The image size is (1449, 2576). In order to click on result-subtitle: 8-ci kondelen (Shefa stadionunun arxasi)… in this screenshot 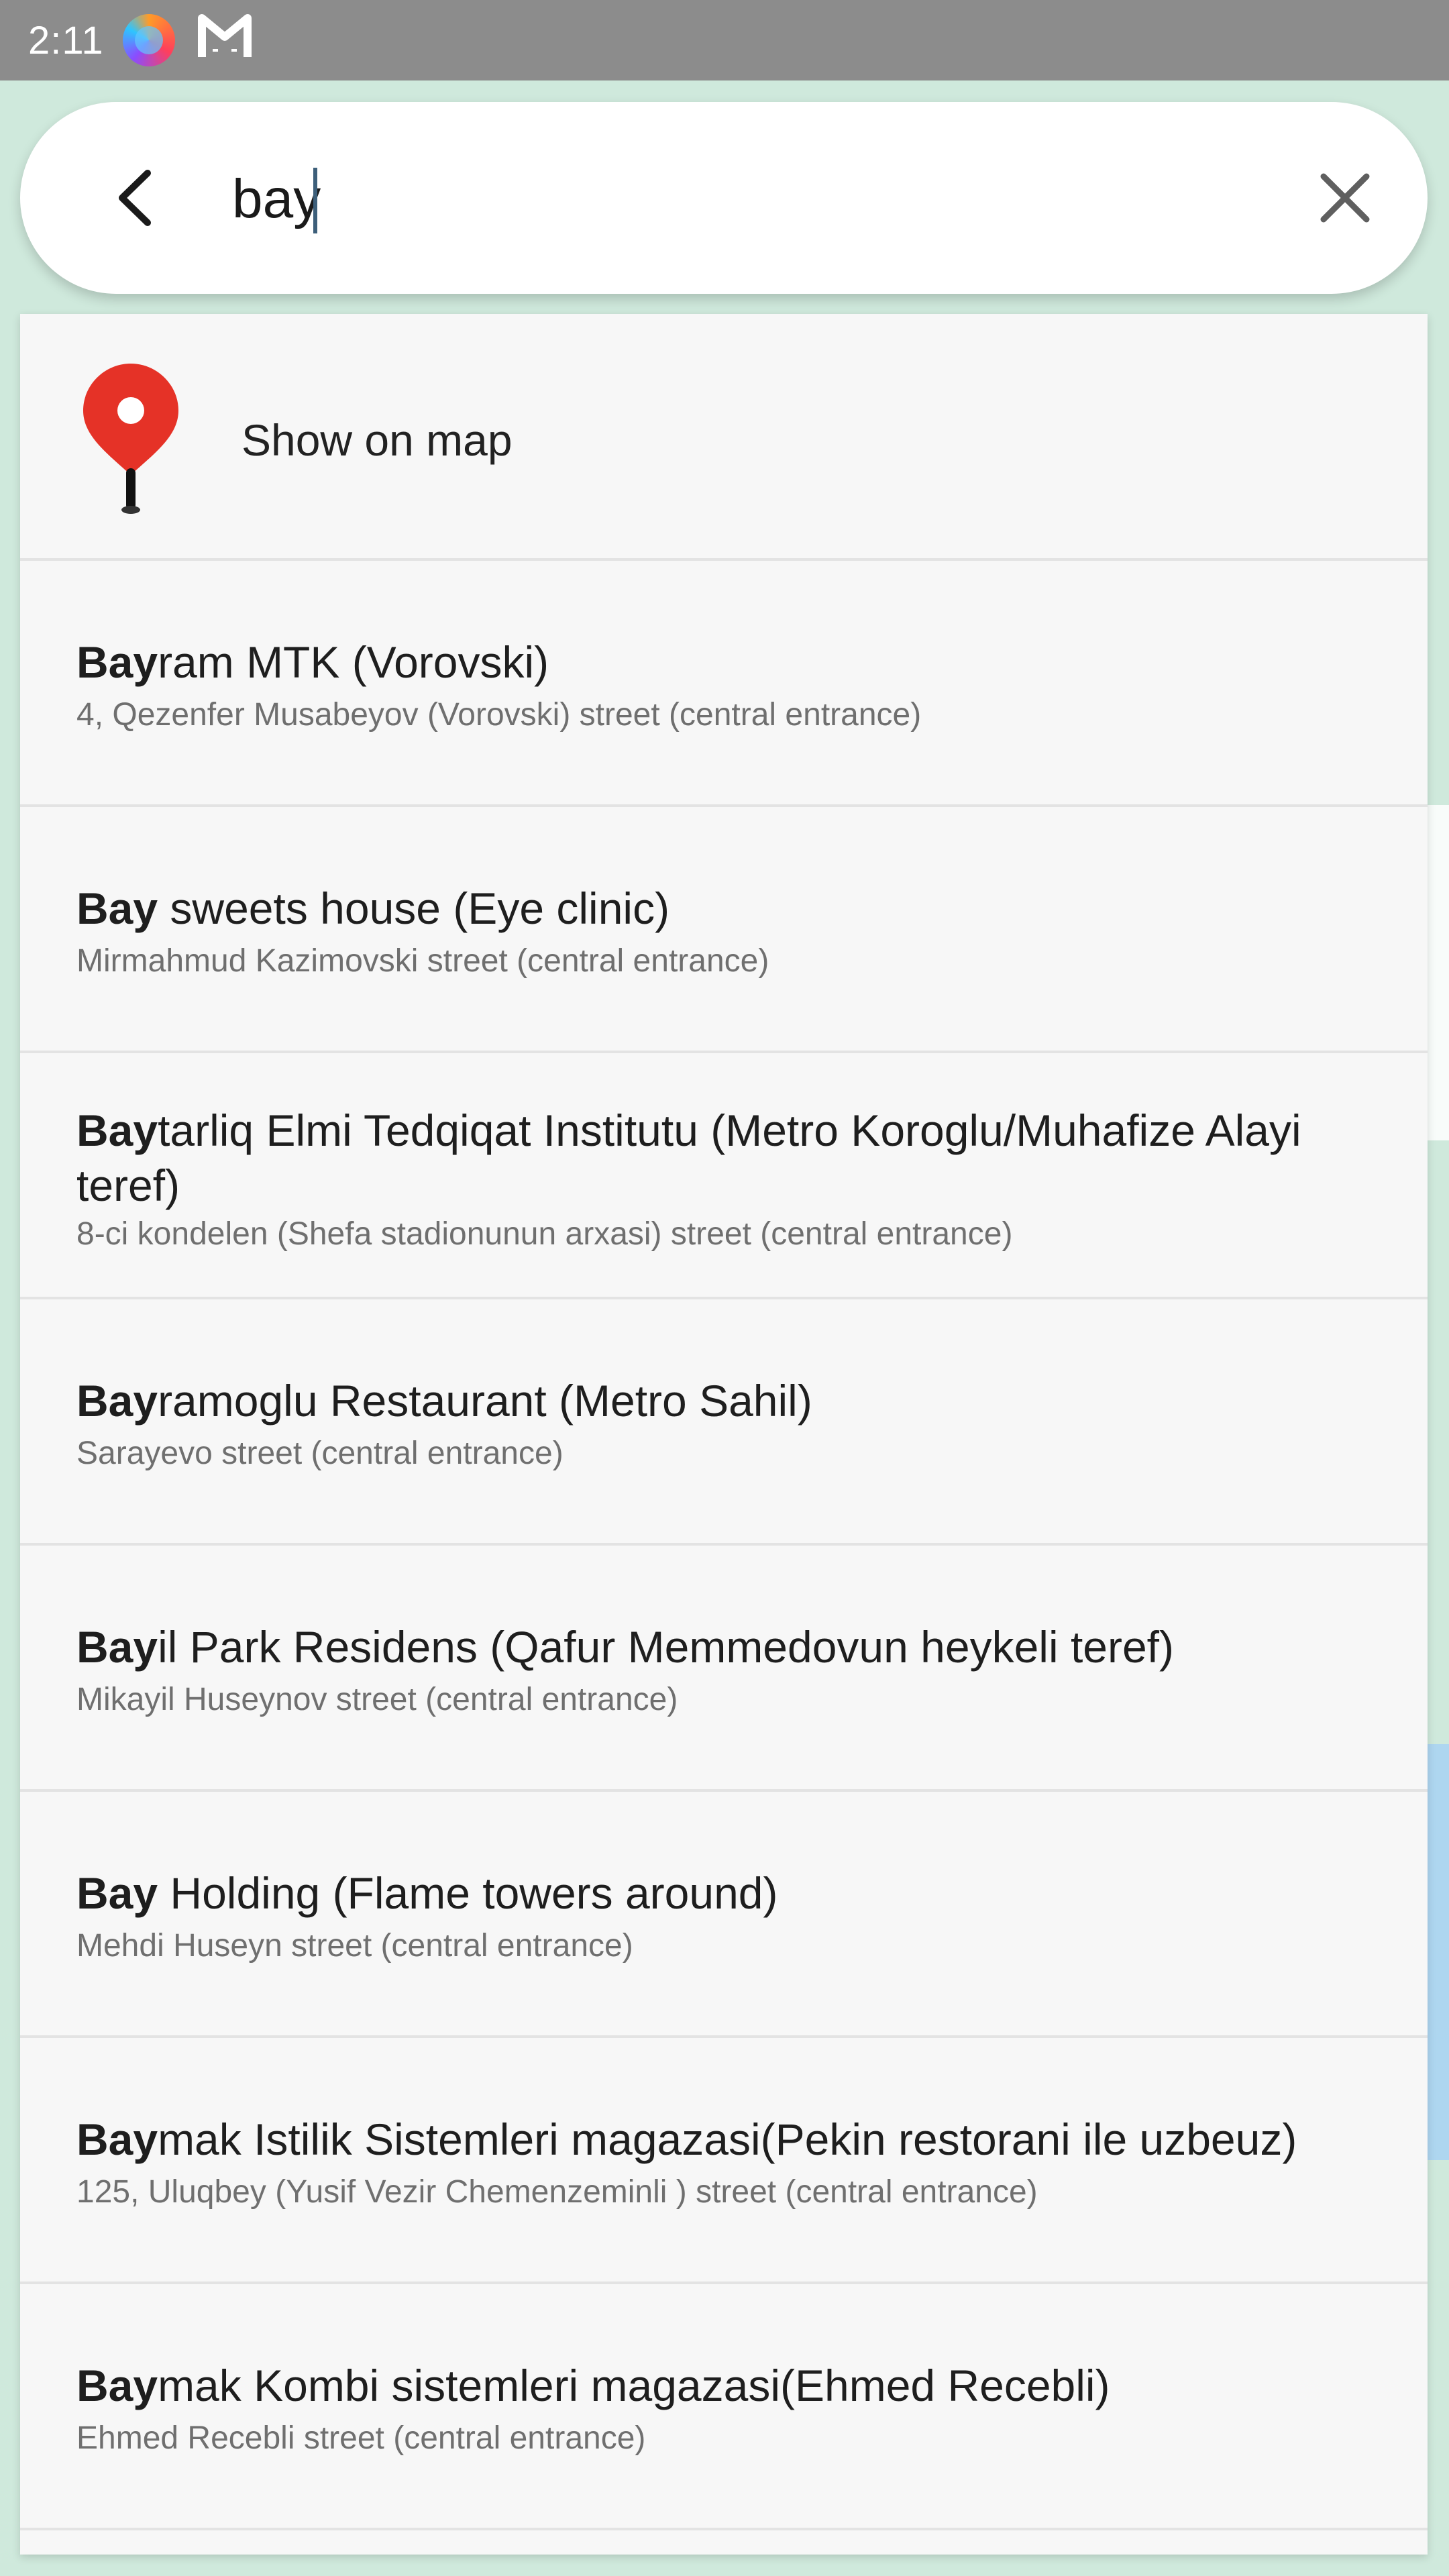, I will do `click(544, 1234)`.